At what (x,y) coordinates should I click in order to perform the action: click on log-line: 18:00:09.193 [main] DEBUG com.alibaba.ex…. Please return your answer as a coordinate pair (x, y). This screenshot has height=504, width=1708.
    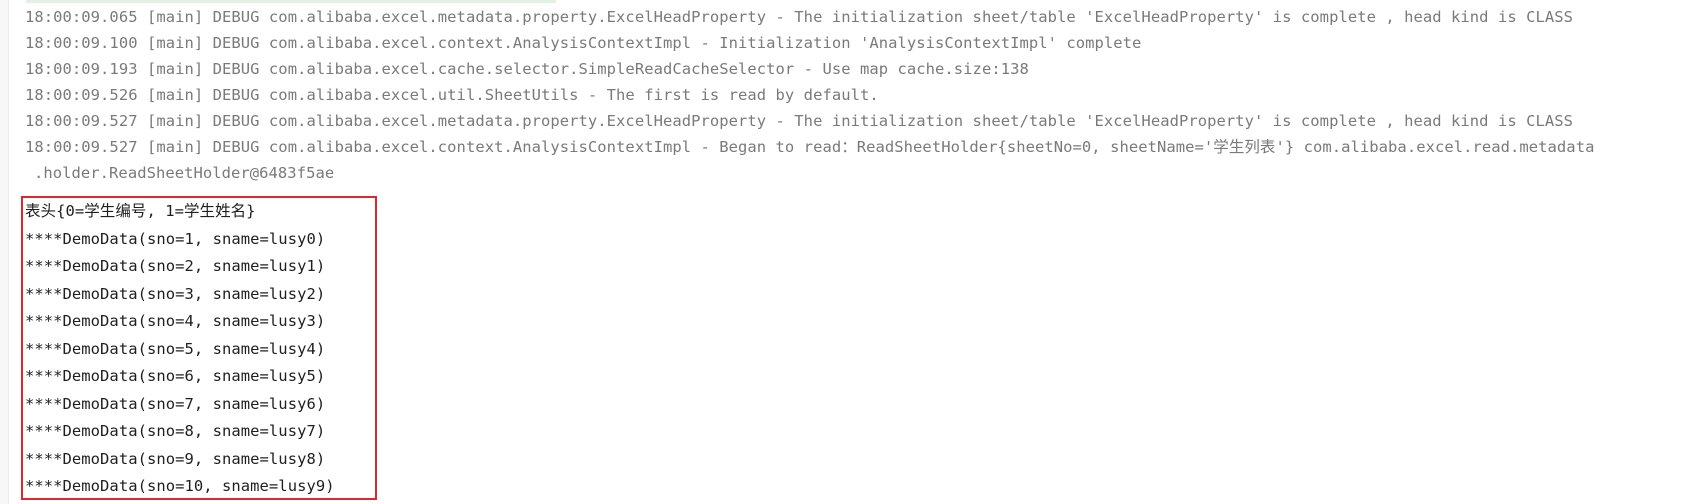
    Looking at the image, I should click on (527, 69).